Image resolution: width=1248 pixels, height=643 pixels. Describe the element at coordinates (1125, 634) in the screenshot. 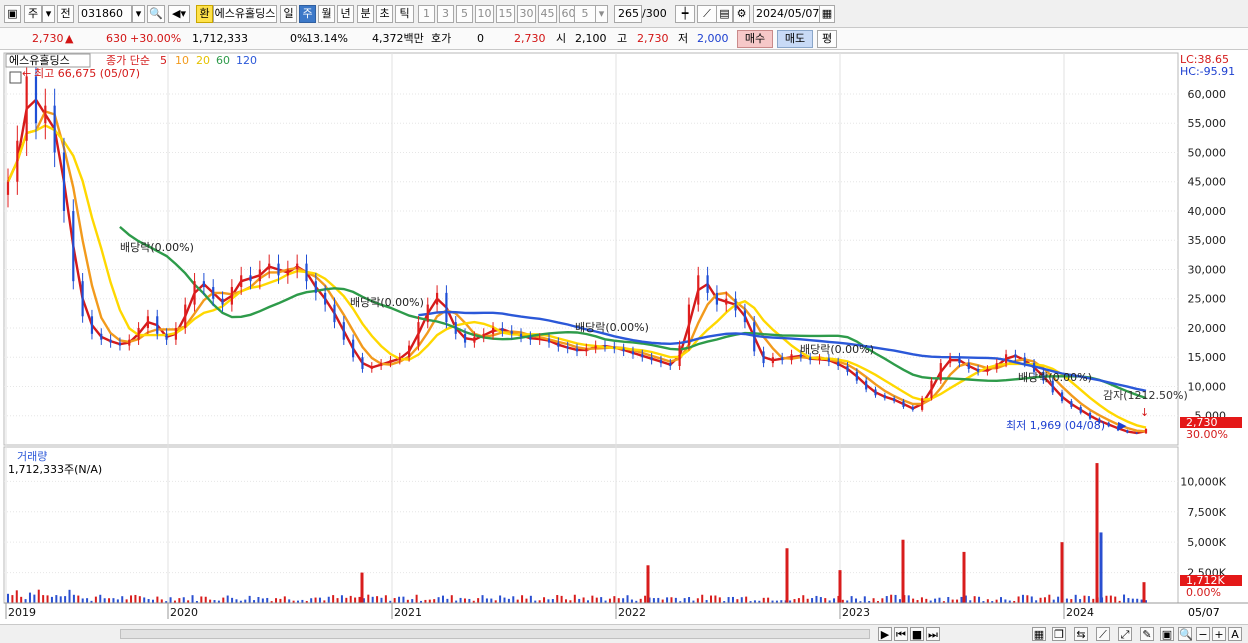

I see `trend-line-icon: ⤢` at that location.